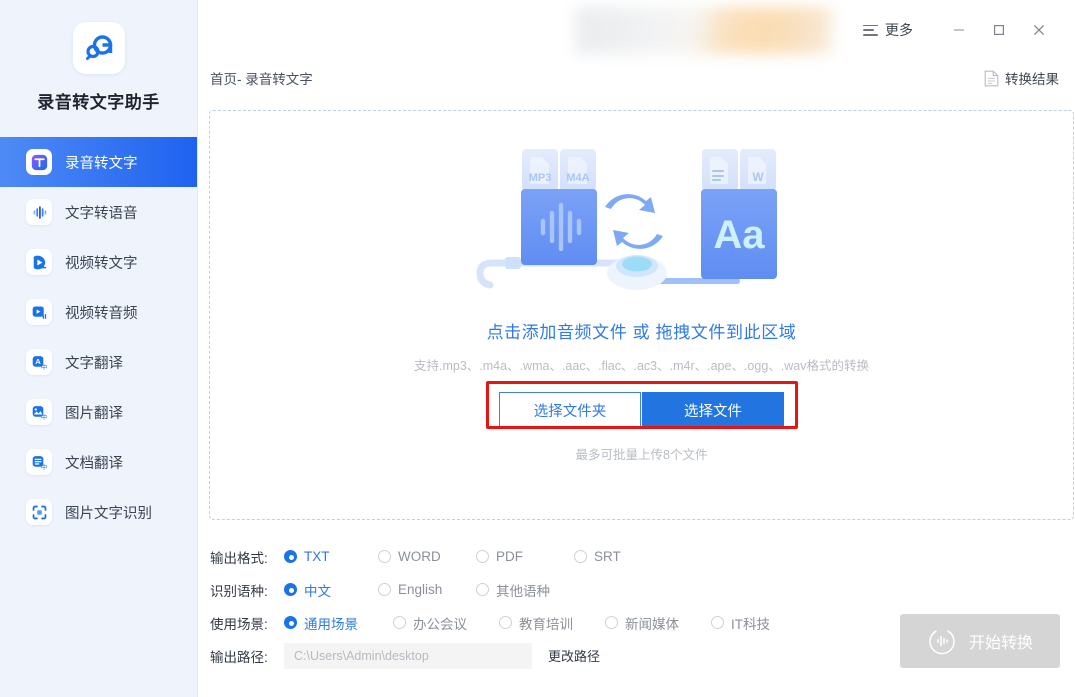 The height and width of the screenshot is (697, 1075). Describe the element at coordinates (899, 30) in the screenshot. I see `more-menu-label: 更多` at that location.